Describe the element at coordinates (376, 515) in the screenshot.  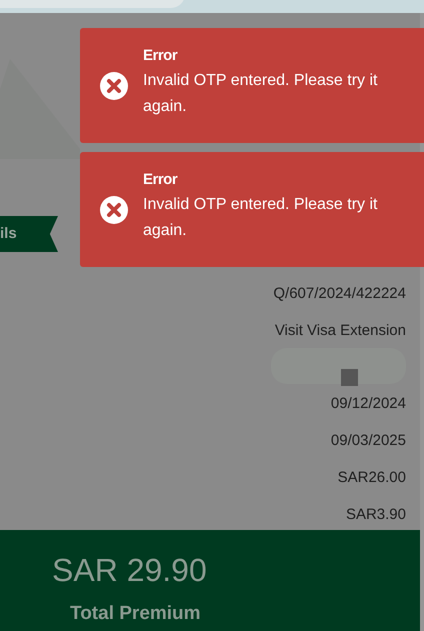
I see `detail-value: SAR3.90` at that location.